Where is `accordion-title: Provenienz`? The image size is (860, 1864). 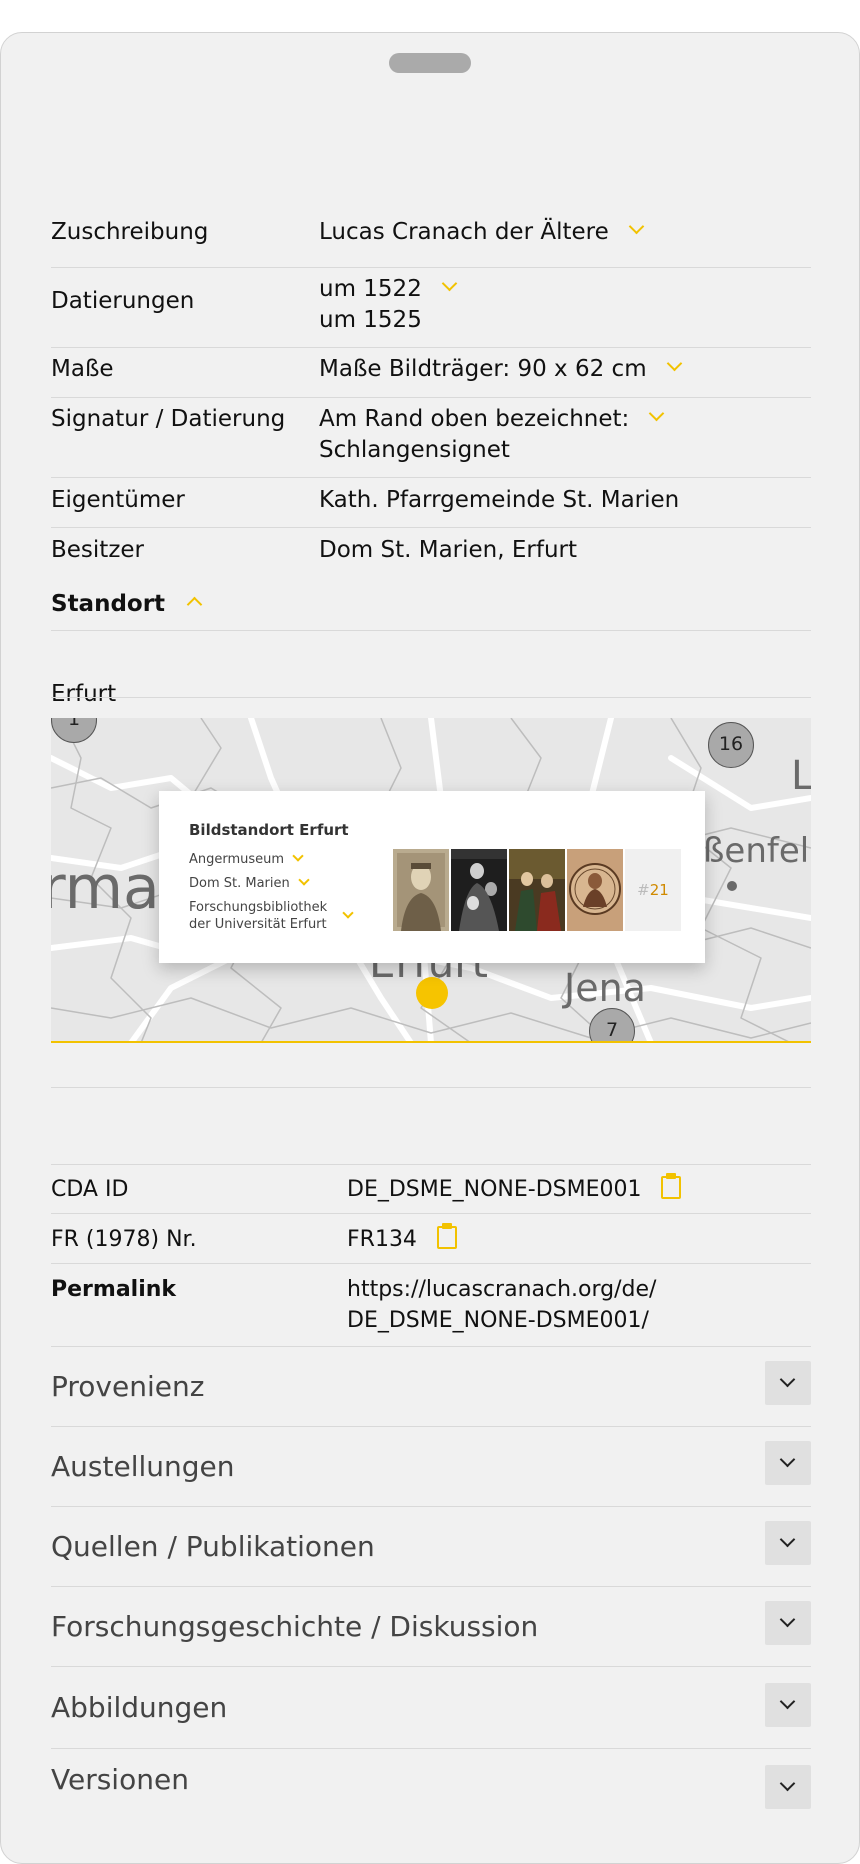
accordion-title: Provenienz is located at coordinates (128, 1386).